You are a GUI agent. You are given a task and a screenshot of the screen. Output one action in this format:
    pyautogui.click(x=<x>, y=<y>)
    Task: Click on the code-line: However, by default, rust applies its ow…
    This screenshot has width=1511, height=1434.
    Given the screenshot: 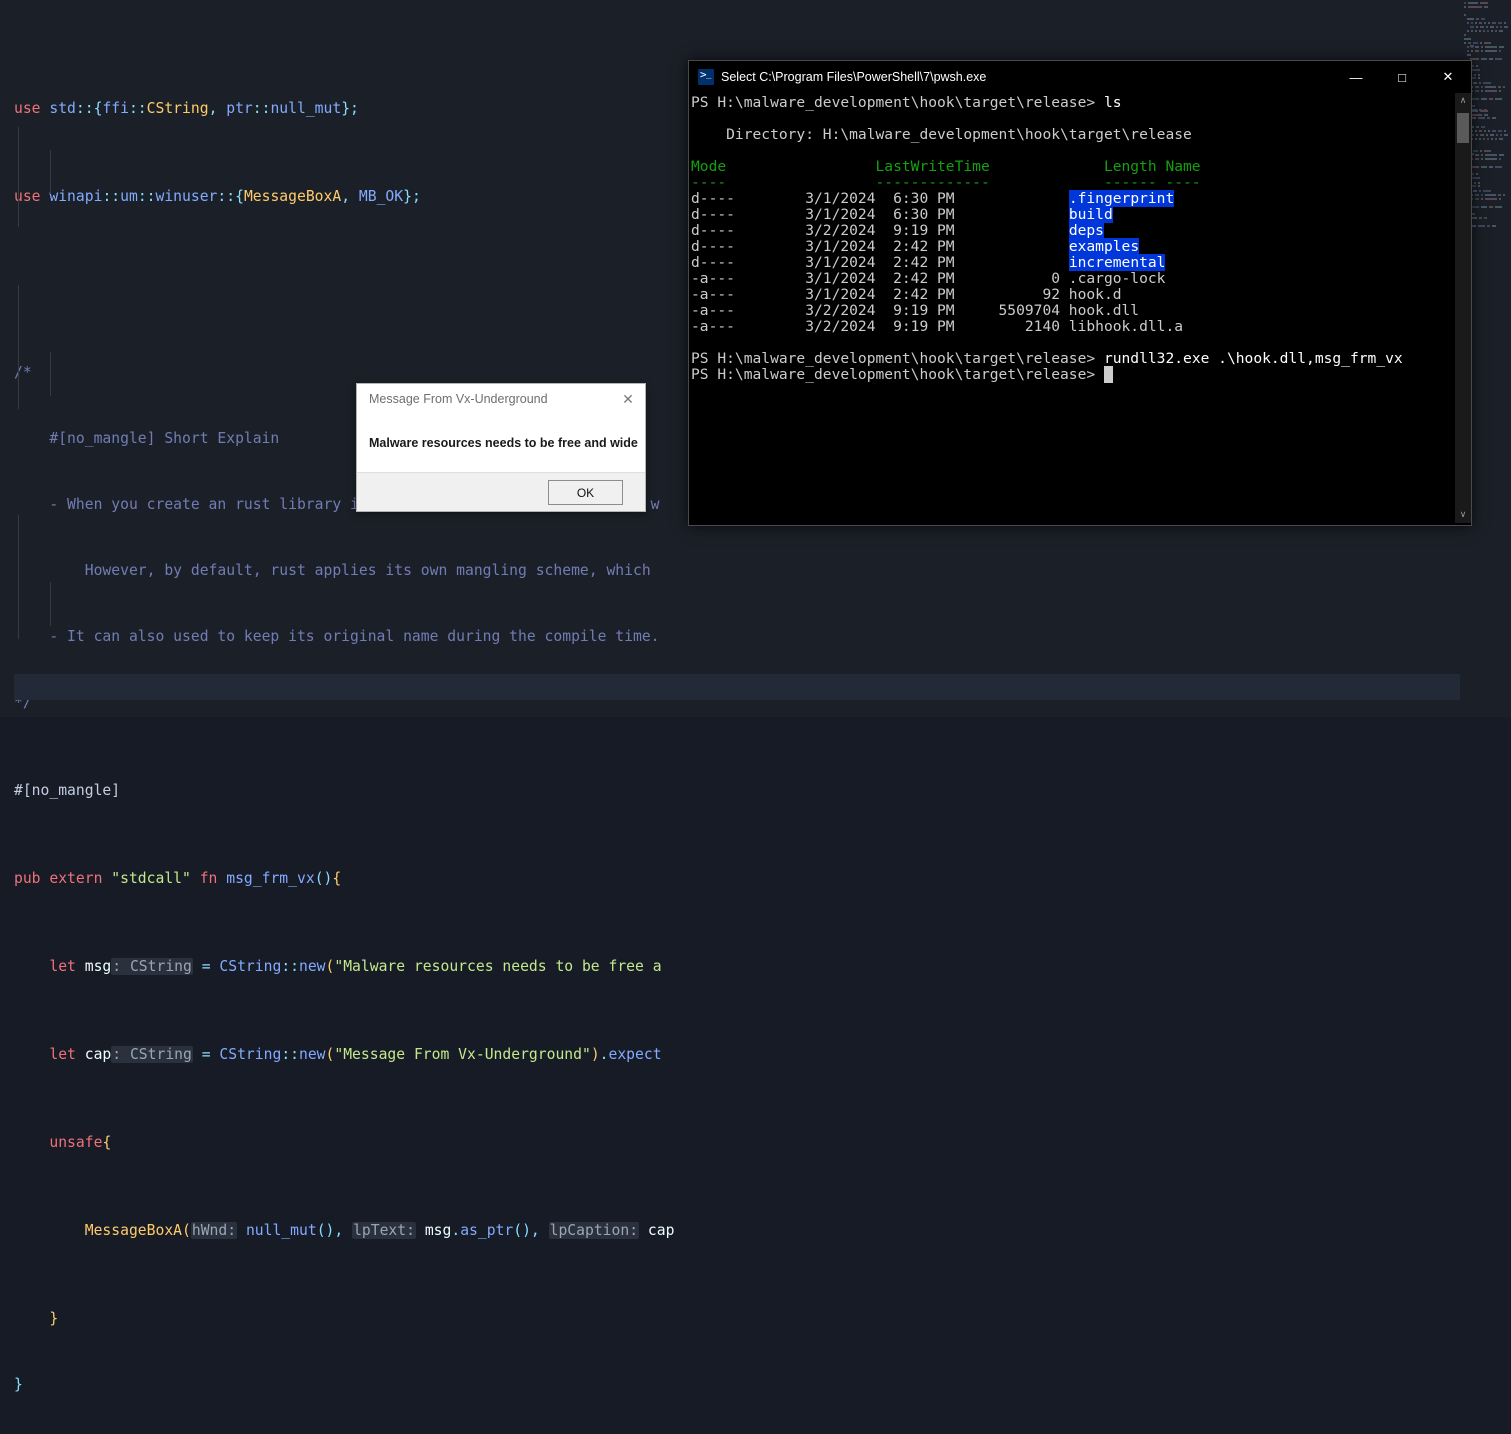 What is the action you would take?
    pyautogui.click(x=337, y=570)
    